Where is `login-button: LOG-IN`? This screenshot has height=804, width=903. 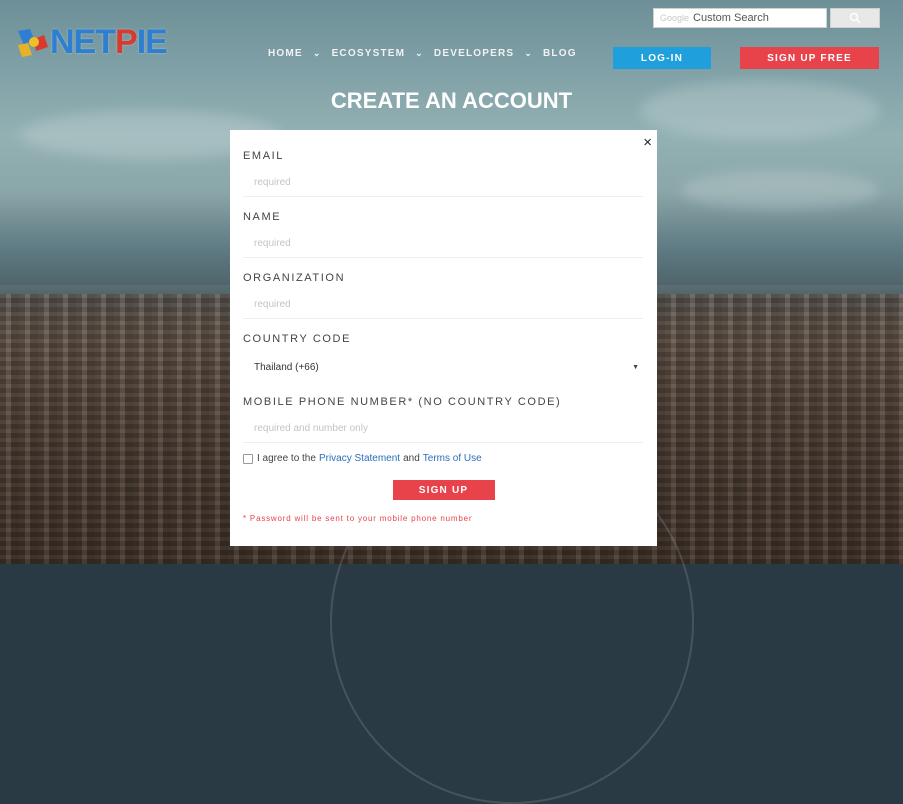 login-button: LOG-IN is located at coordinates (662, 58).